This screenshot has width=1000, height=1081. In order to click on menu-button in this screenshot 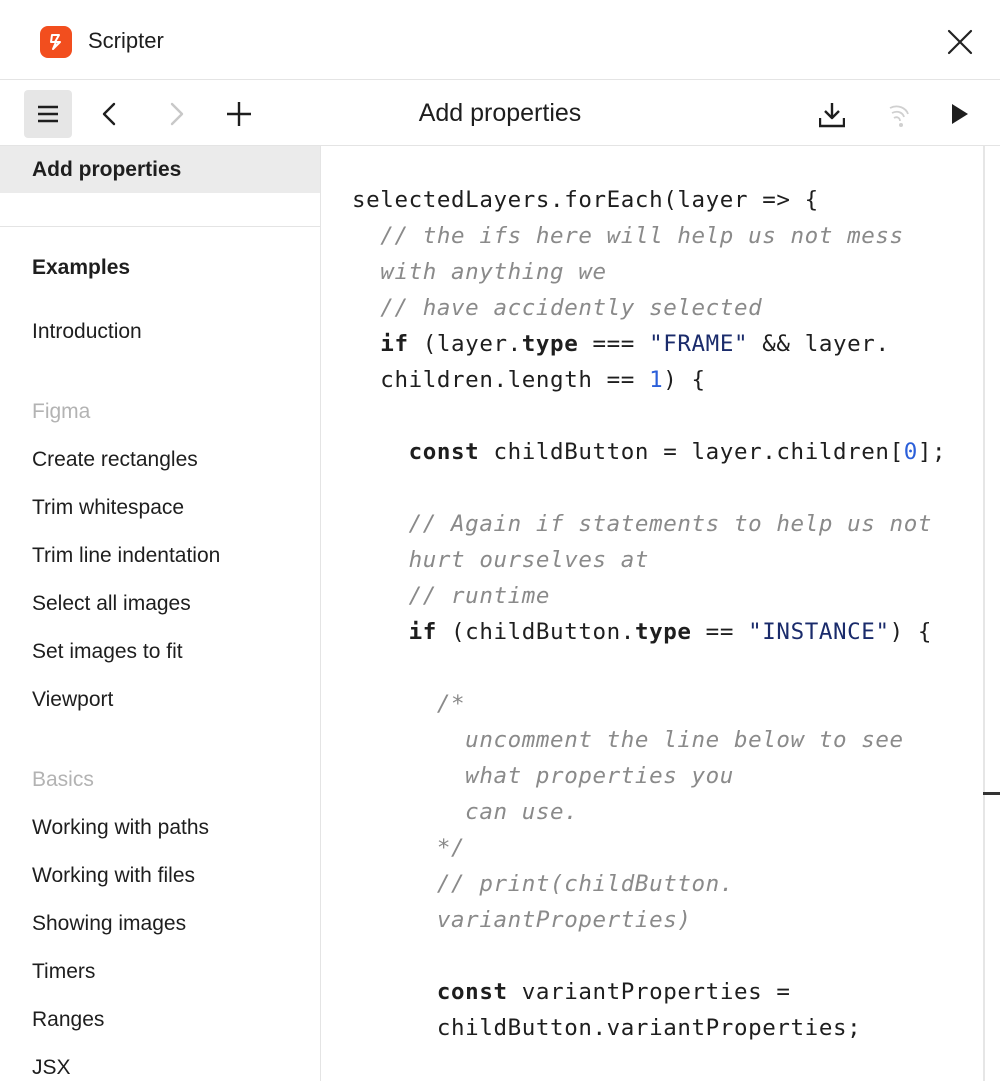, I will do `click(48, 114)`.